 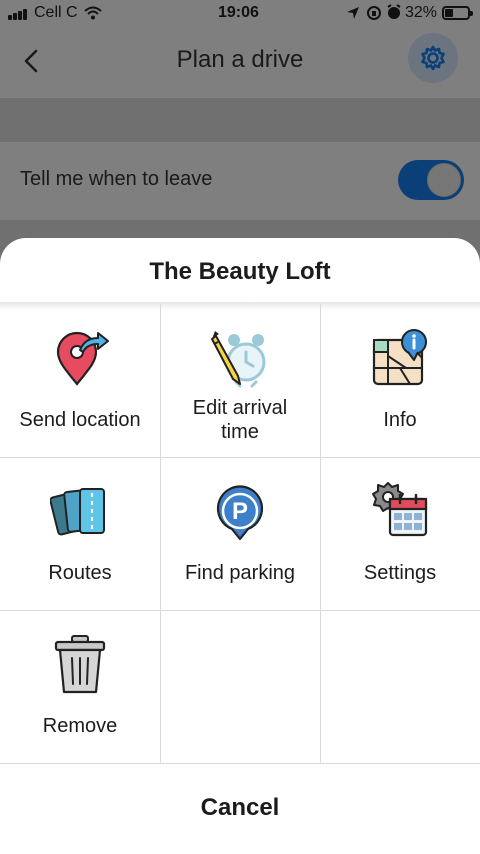 I want to click on send-location-icon, so click(x=82, y=358).